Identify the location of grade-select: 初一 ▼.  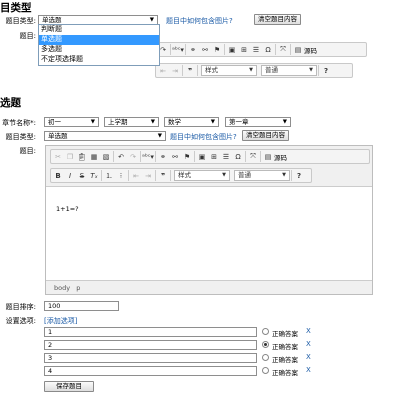
(71, 122).